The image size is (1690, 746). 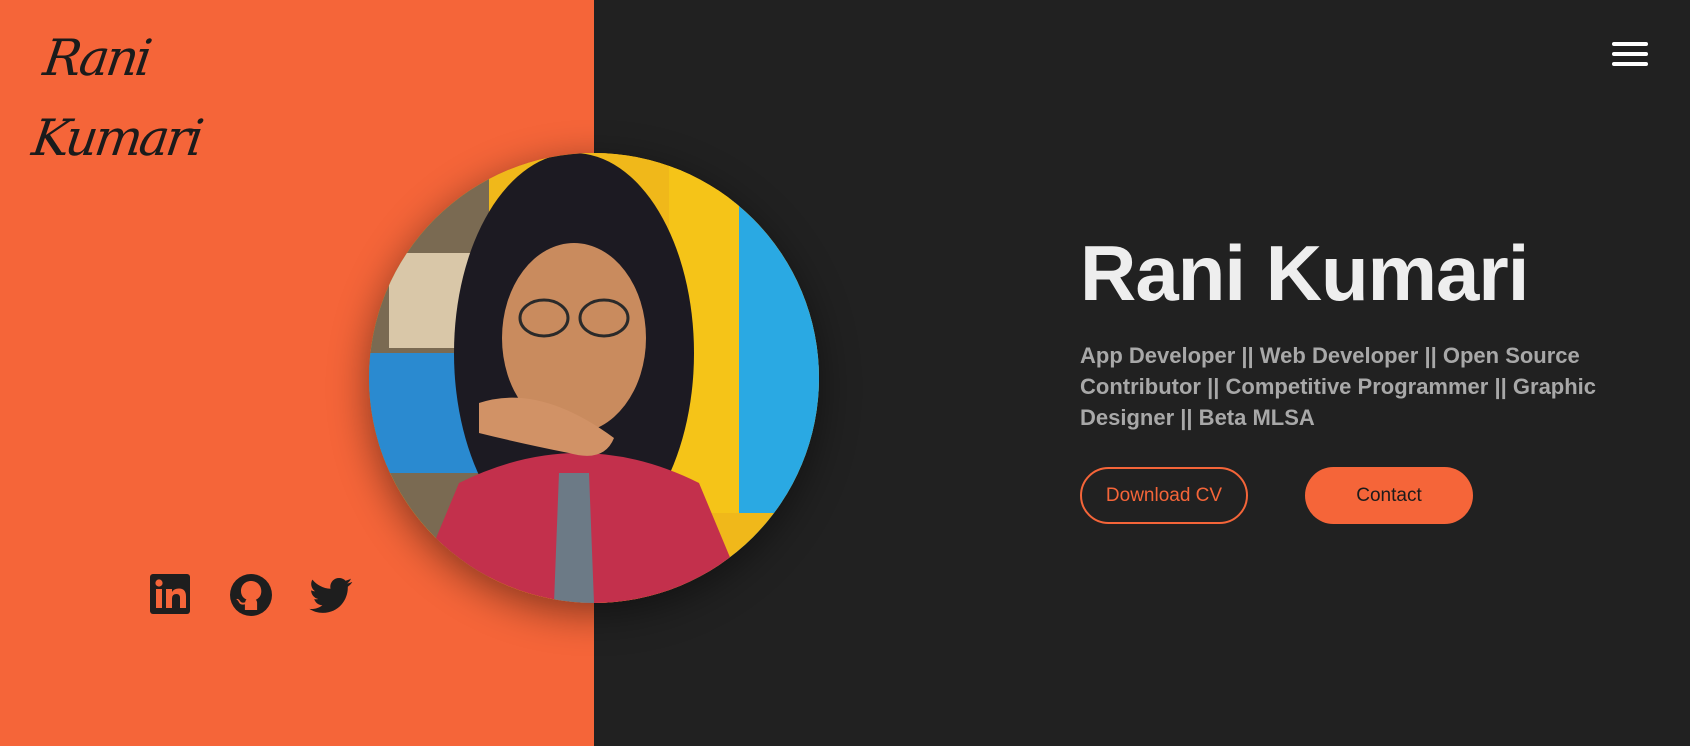 I want to click on signature-logo: Rani Kumari, so click(x=159, y=92).